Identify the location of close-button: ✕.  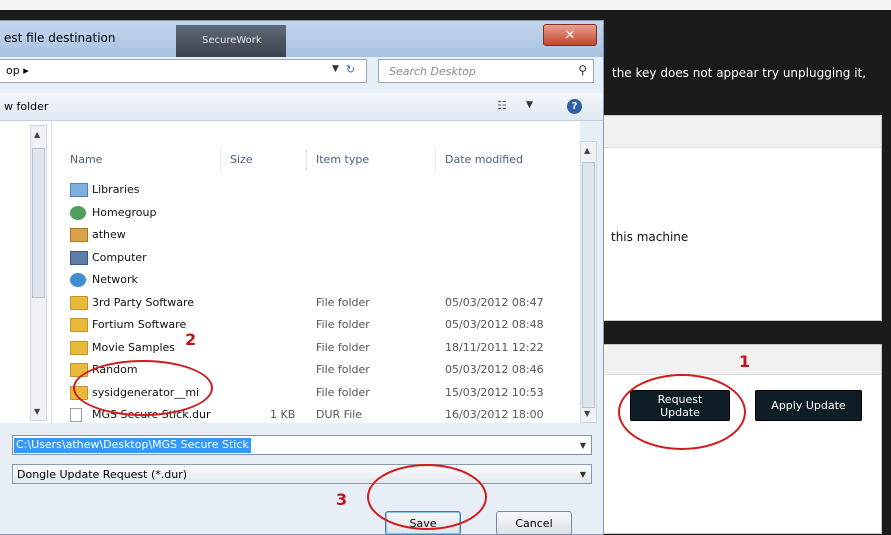
(570, 35).